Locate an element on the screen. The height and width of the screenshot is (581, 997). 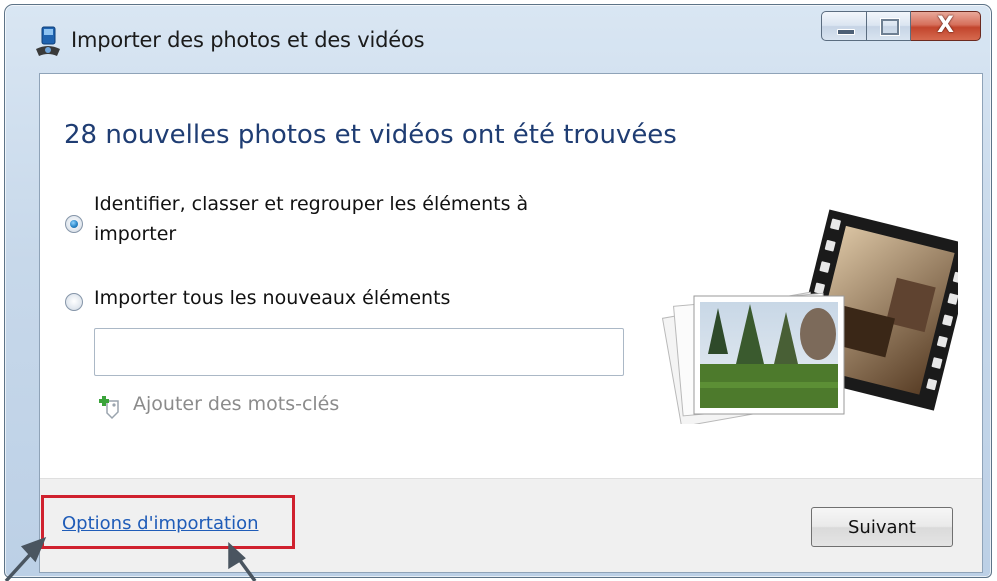
keywords-input is located at coordinates (359, 352).